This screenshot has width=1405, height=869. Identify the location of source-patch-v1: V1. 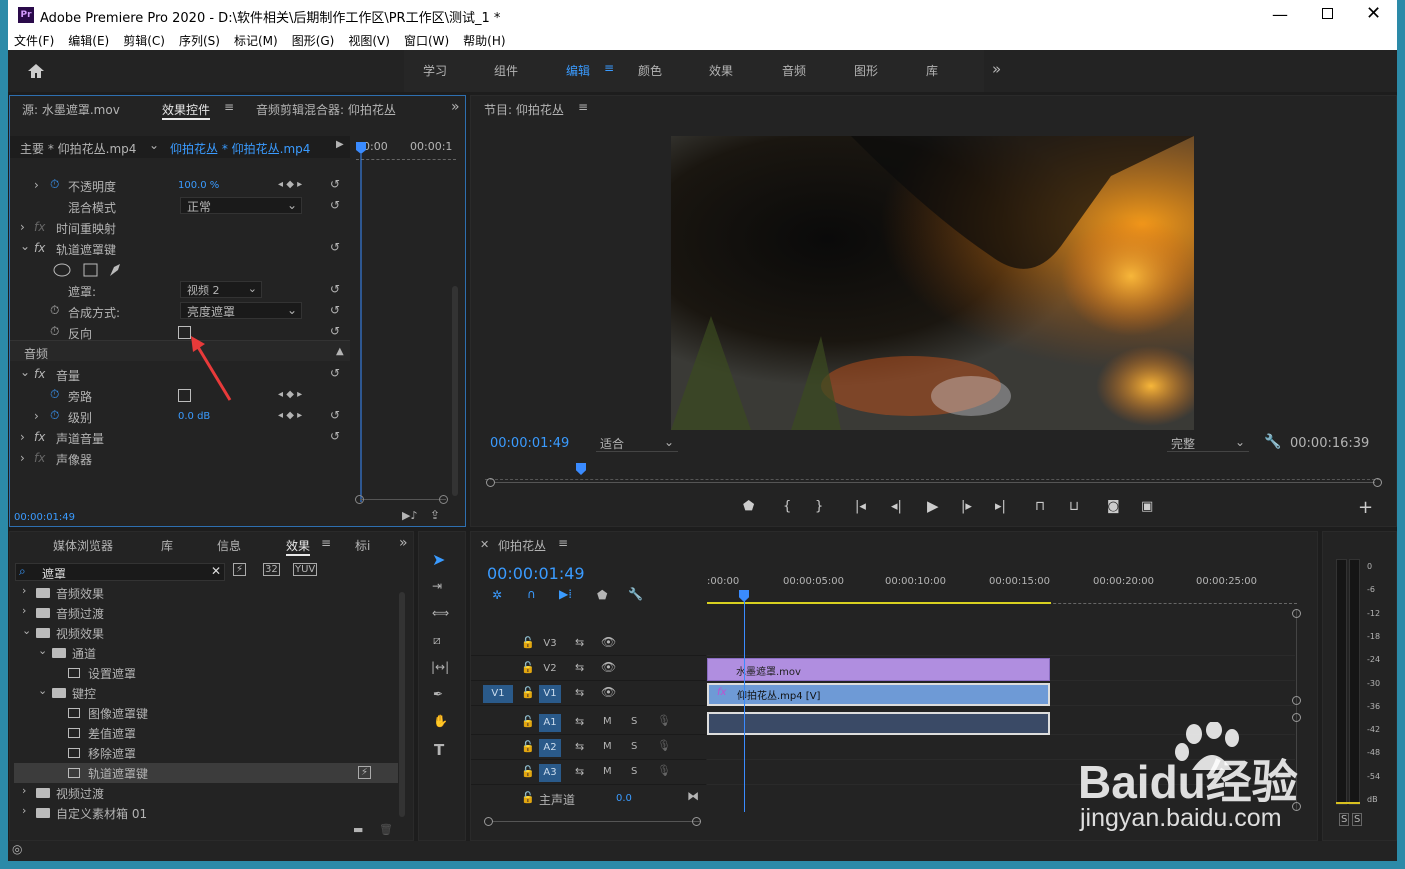
(498, 694).